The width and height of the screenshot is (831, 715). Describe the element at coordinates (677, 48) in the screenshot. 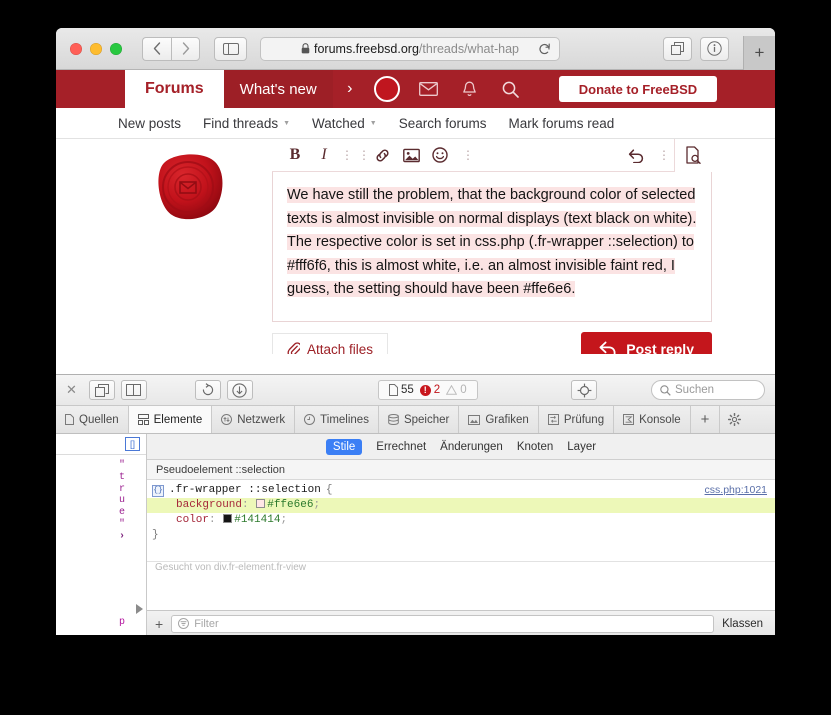

I see `tabs-overview-icon` at that location.